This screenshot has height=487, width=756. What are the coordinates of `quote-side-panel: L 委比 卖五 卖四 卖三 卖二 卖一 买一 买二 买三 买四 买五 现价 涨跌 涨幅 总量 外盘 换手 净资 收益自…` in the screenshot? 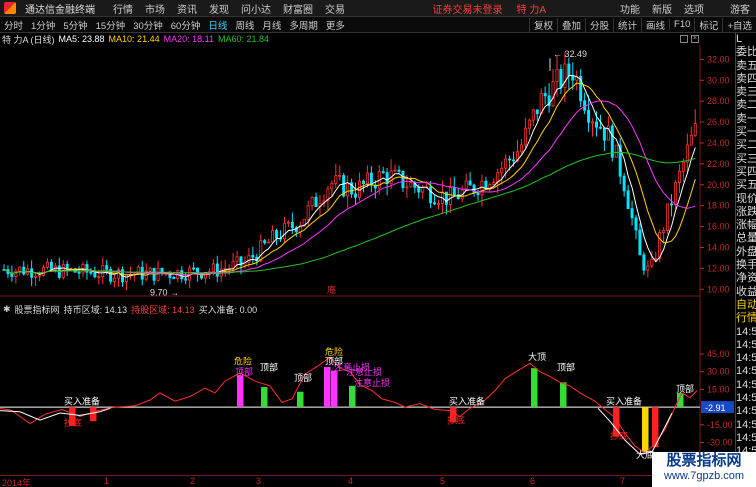 It's located at (745, 260).